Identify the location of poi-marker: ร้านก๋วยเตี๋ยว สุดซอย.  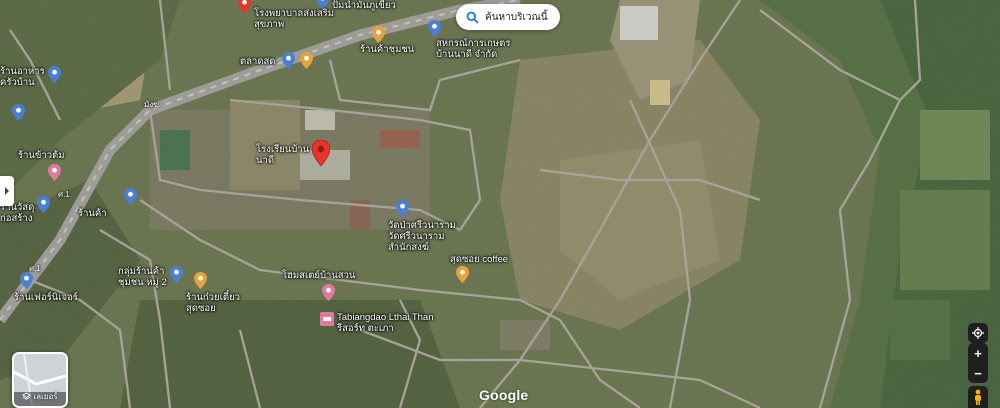
(213, 303).